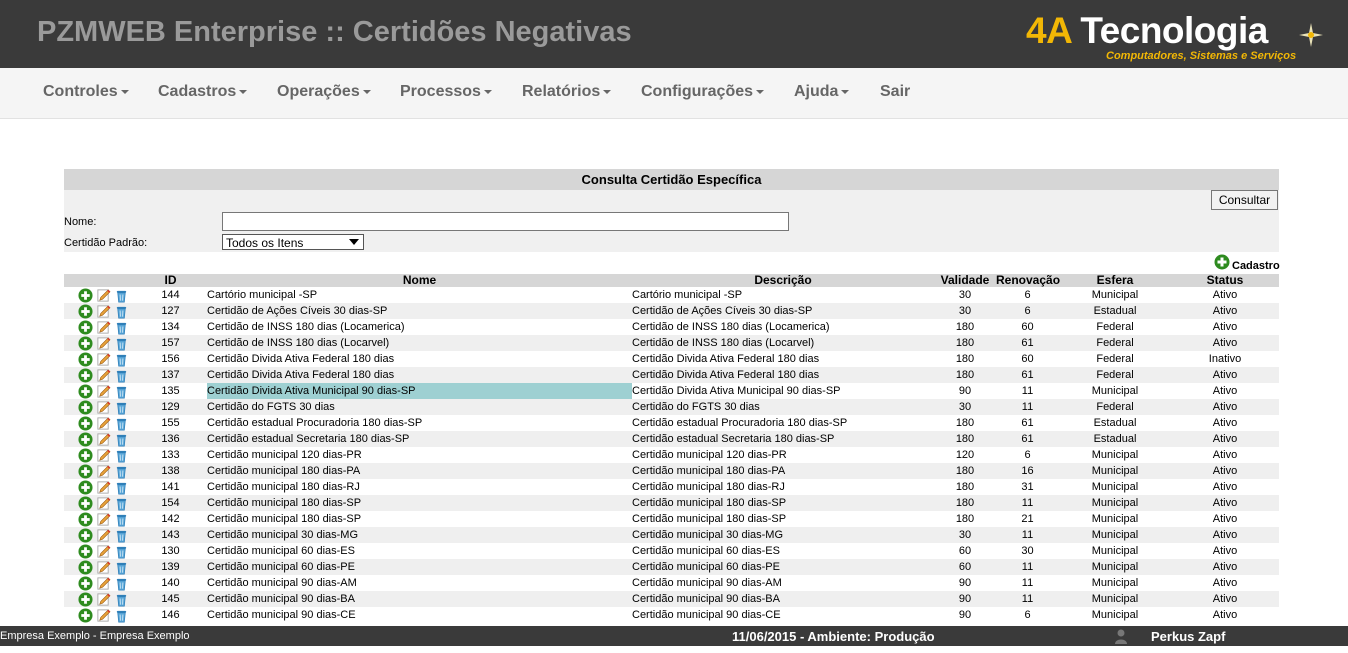  What do you see at coordinates (293, 242) in the screenshot?
I see `certidao-padrao-select: Todos os Itens` at bounding box center [293, 242].